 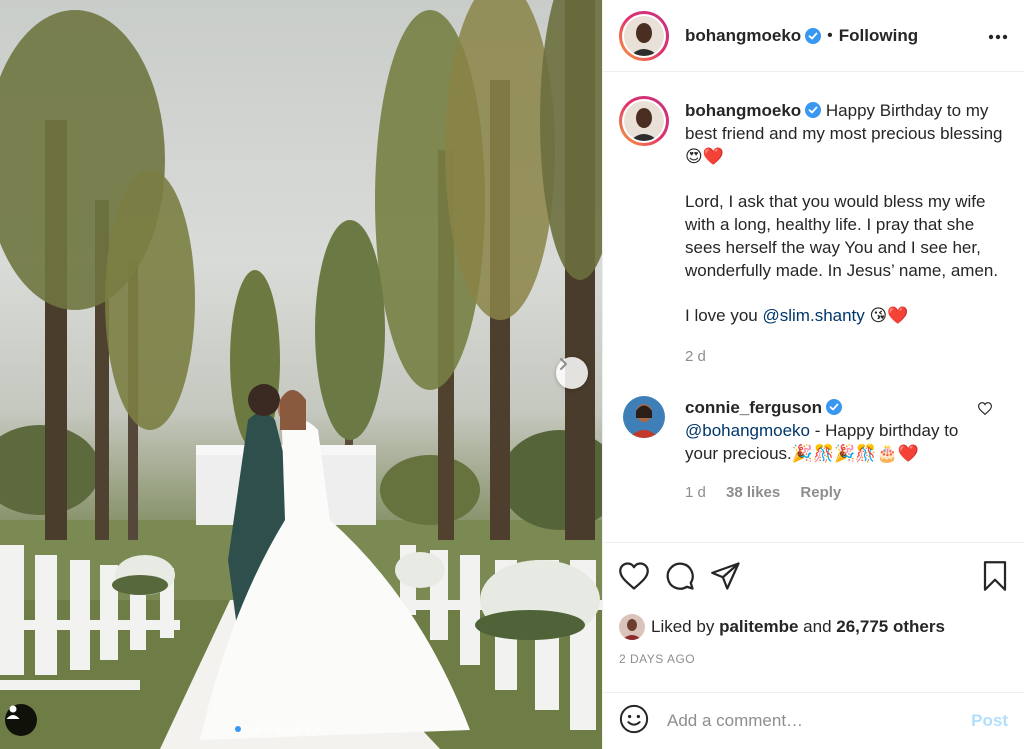 I want to click on next-photo-button, so click(x=572, y=373).